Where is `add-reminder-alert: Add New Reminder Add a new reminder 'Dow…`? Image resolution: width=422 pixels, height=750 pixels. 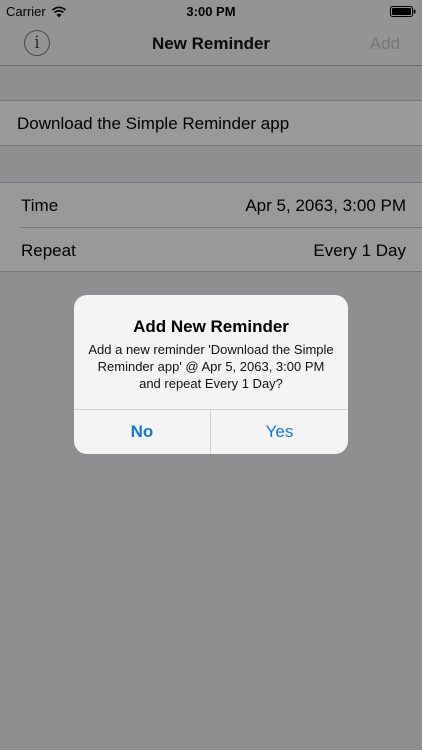
add-reminder-alert: Add New Reminder Add a new reminder 'Dow… is located at coordinates (211, 374).